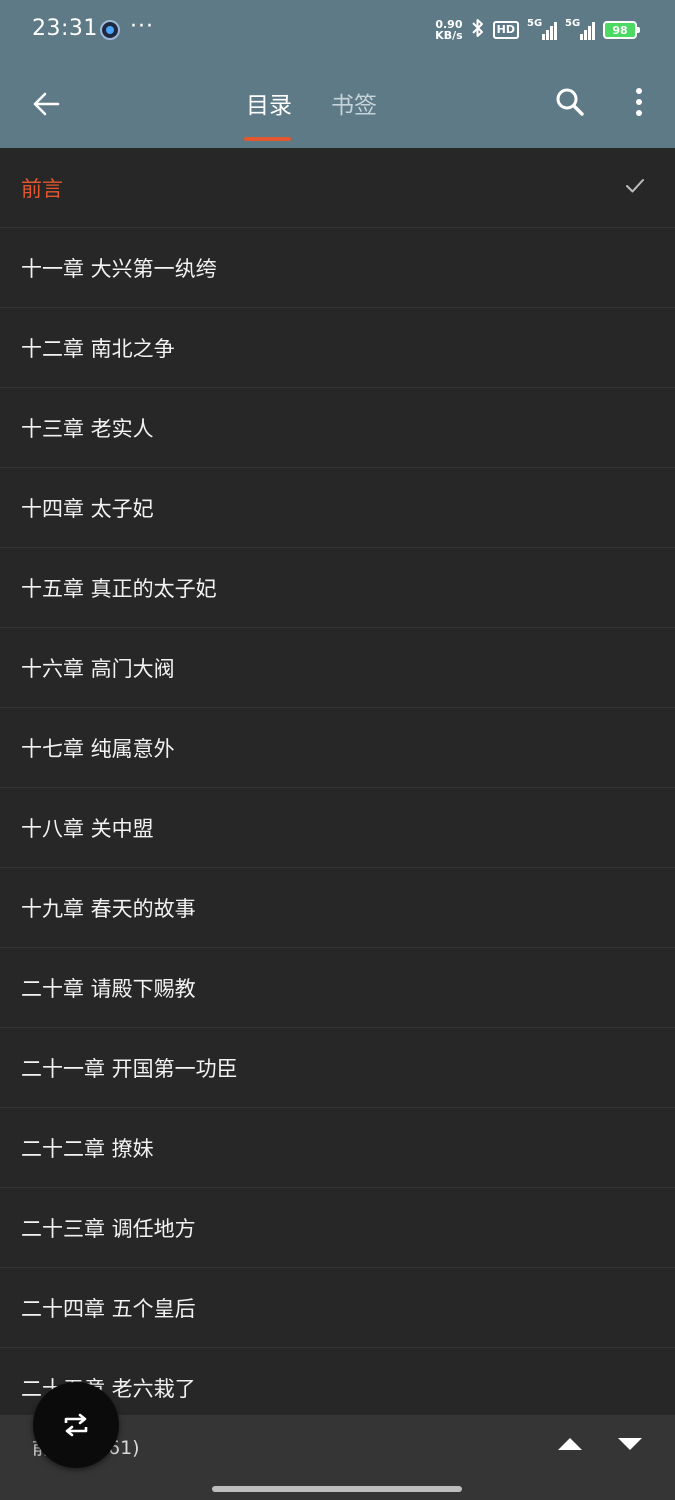 The height and width of the screenshot is (1500, 675). I want to click on app-header: 23:31 ··· 0.90 KB/s HD 5G 5G 98 目录 书签, so click(337, 74).